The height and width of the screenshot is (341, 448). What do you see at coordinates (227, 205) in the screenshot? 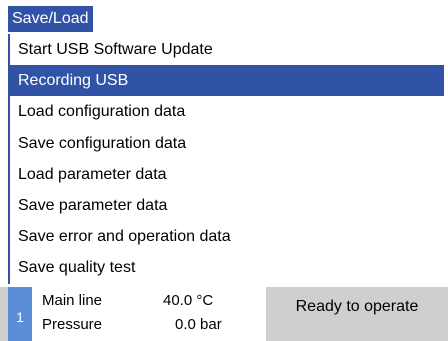
I see `menu-item-save-parameter-data: Save parameter data` at bounding box center [227, 205].